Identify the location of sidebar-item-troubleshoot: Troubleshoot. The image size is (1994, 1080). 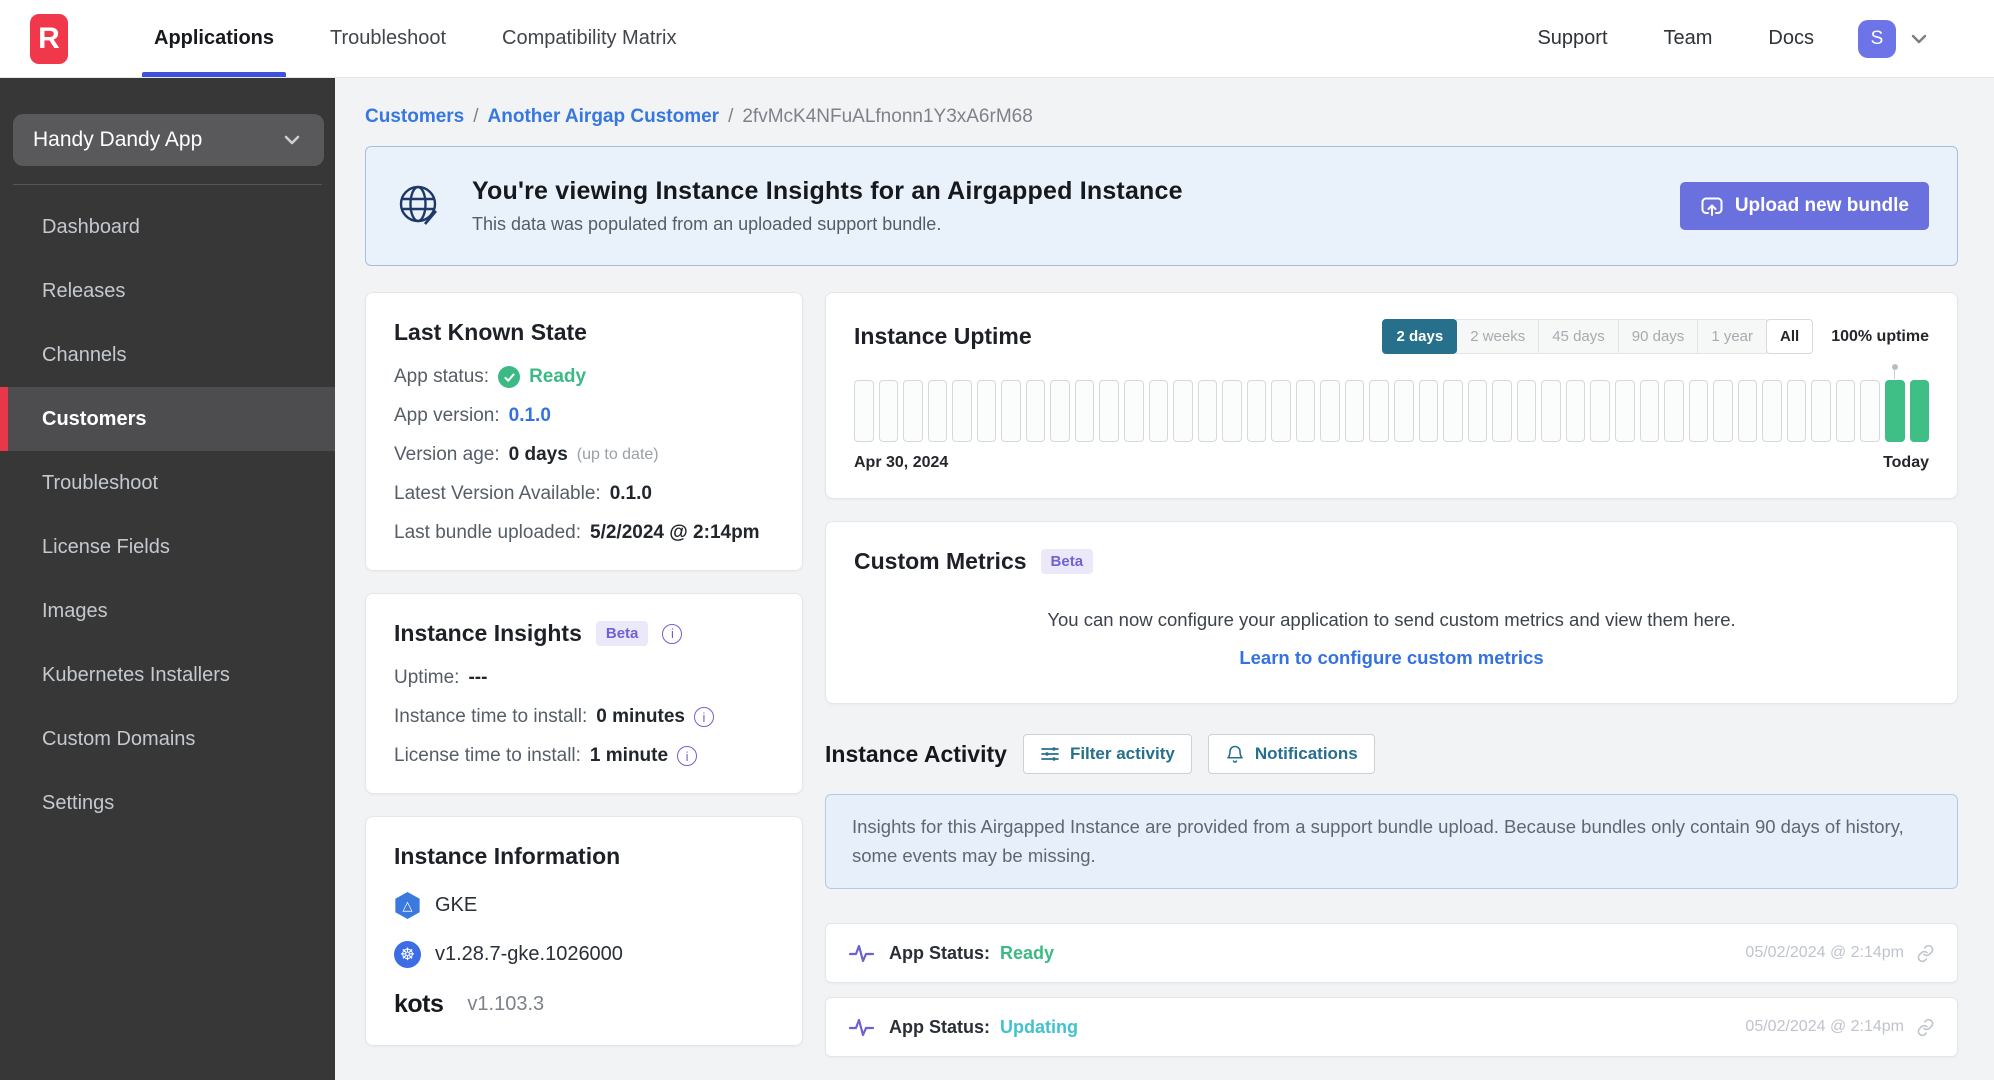
(167, 483).